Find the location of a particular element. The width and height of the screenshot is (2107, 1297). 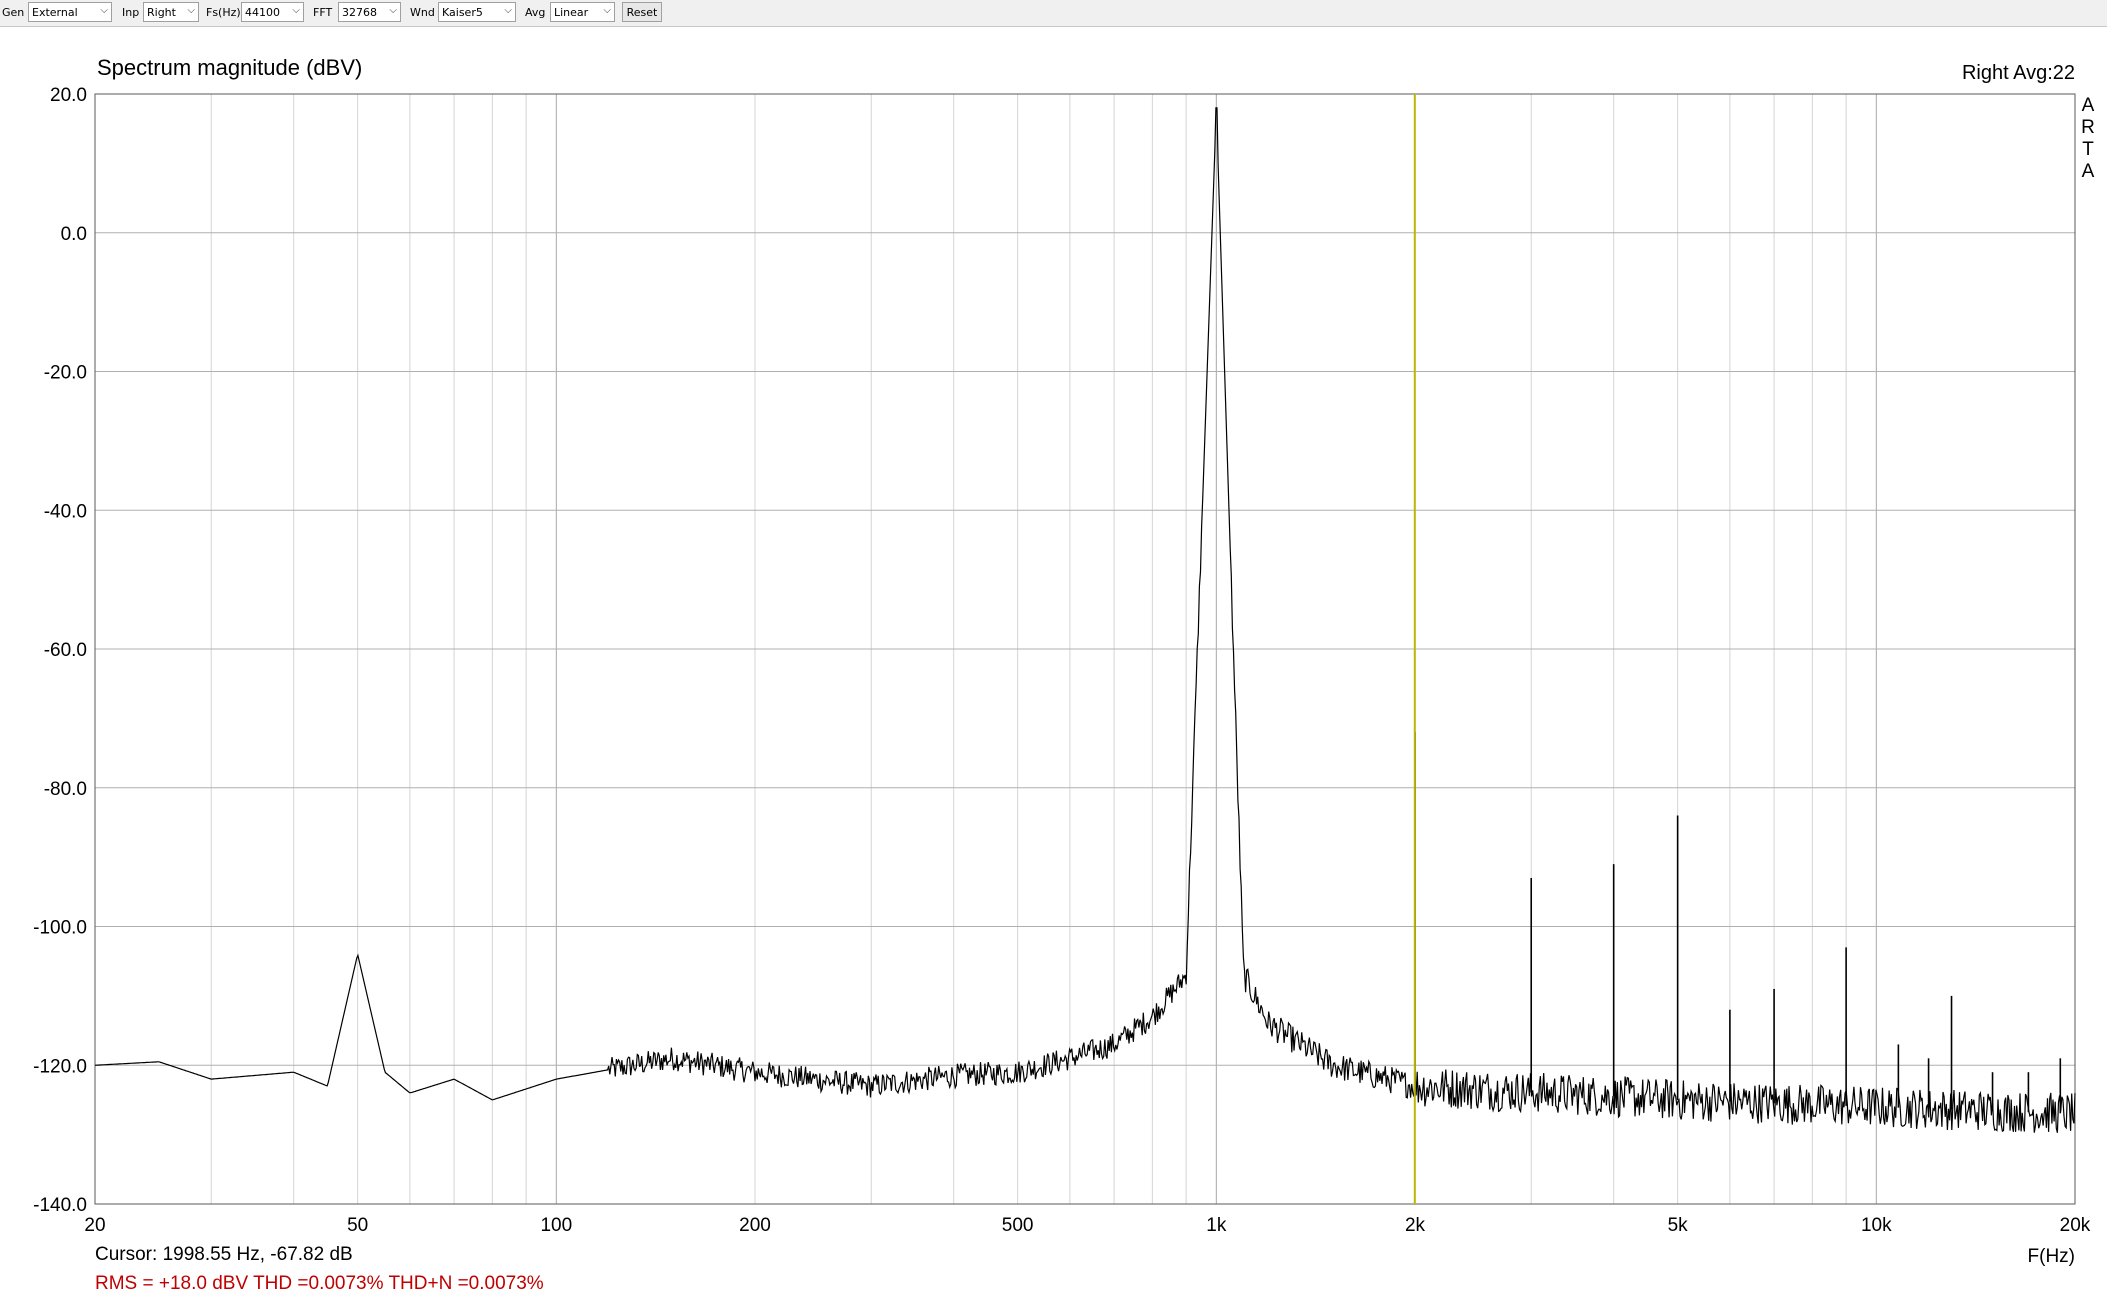

fft-select: 32768 ⌵ is located at coordinates (369, 12).